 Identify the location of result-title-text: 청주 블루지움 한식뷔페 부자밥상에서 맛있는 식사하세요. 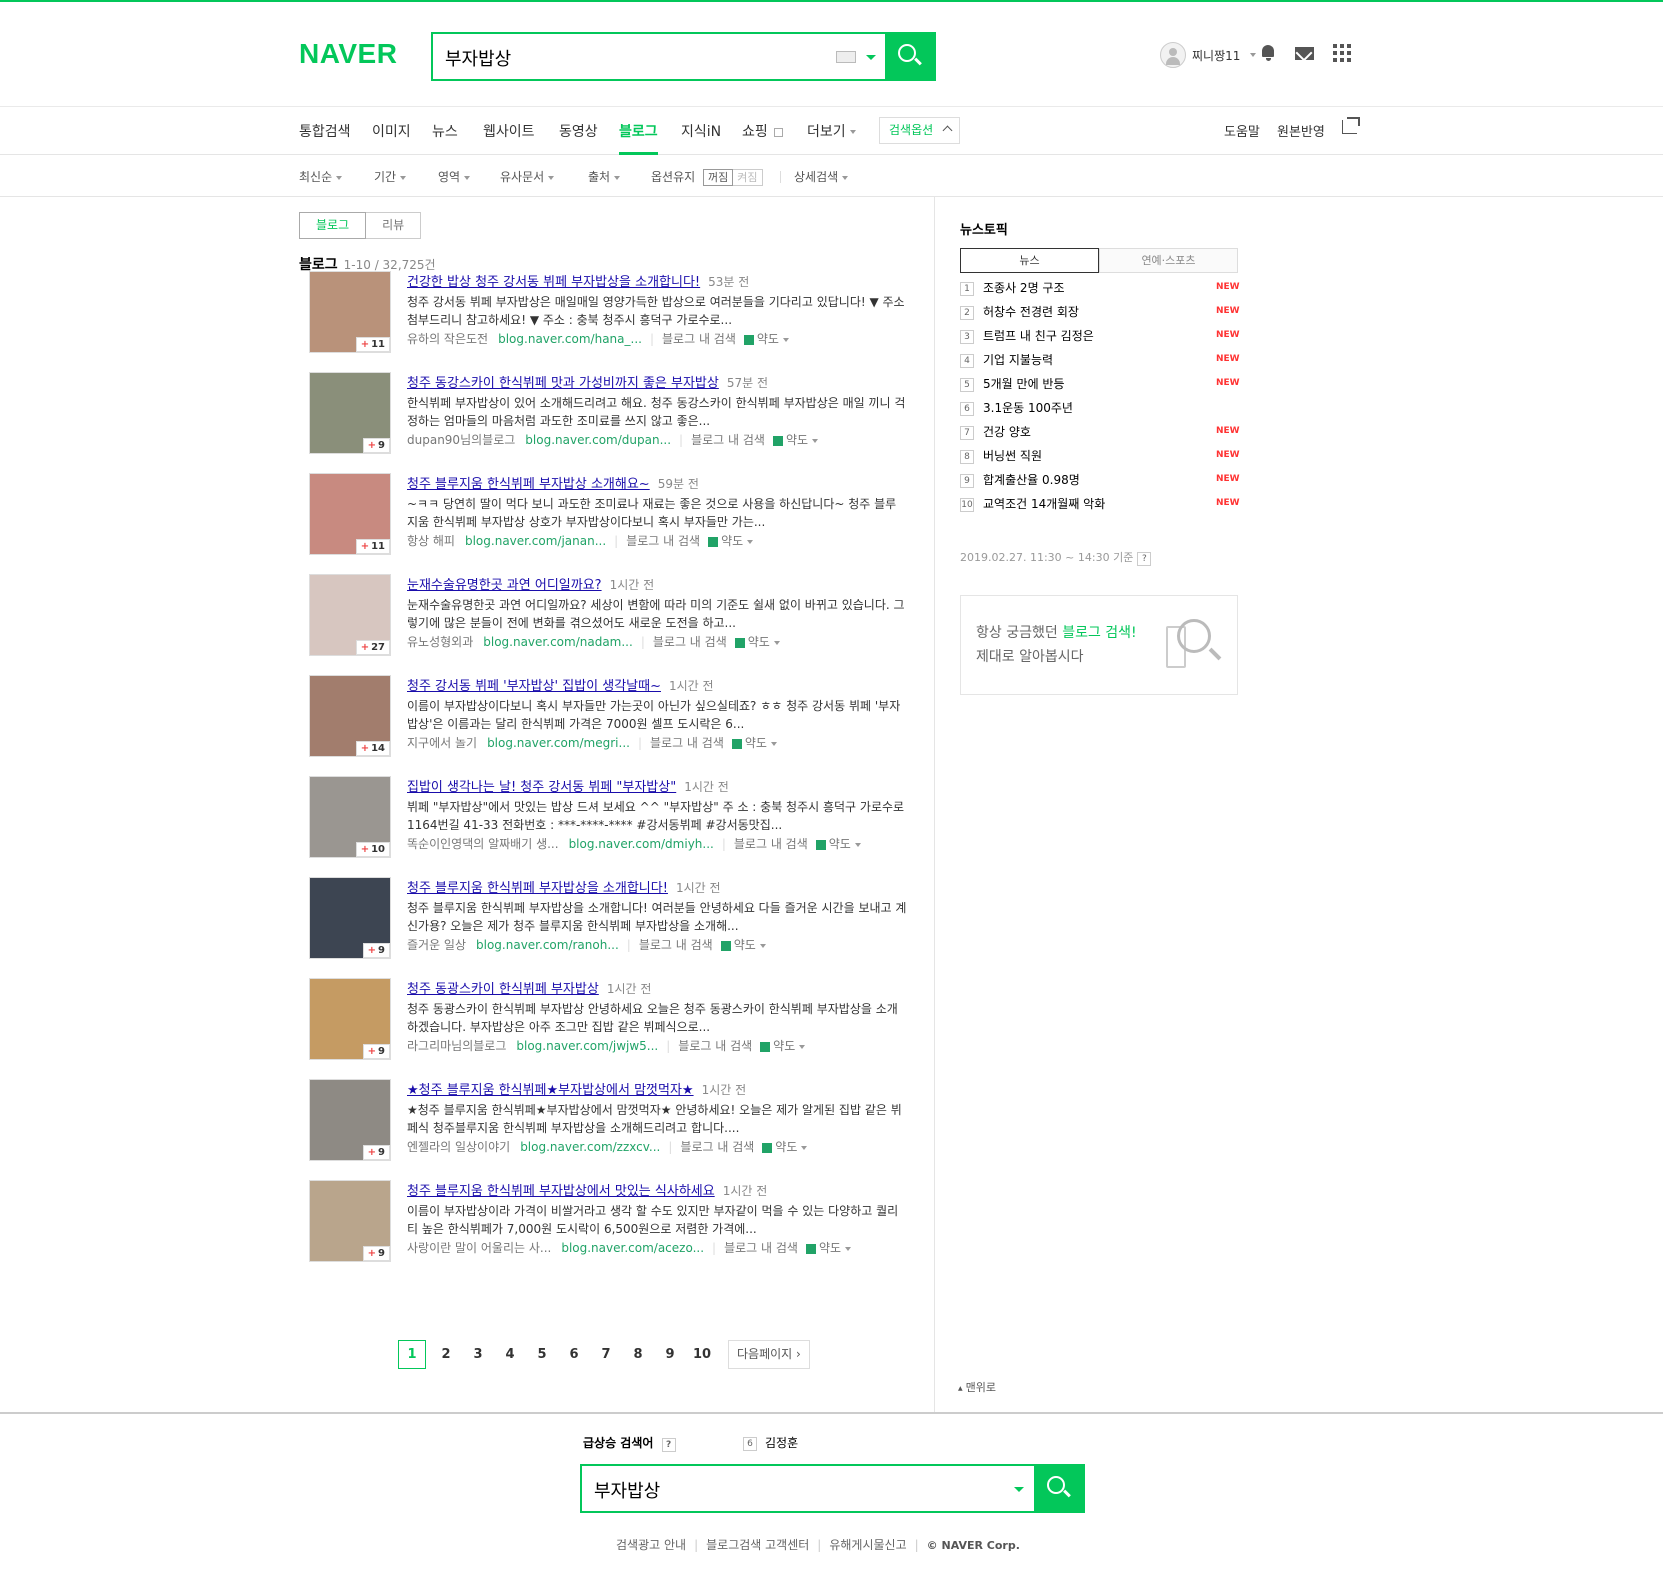
(561, 1191).